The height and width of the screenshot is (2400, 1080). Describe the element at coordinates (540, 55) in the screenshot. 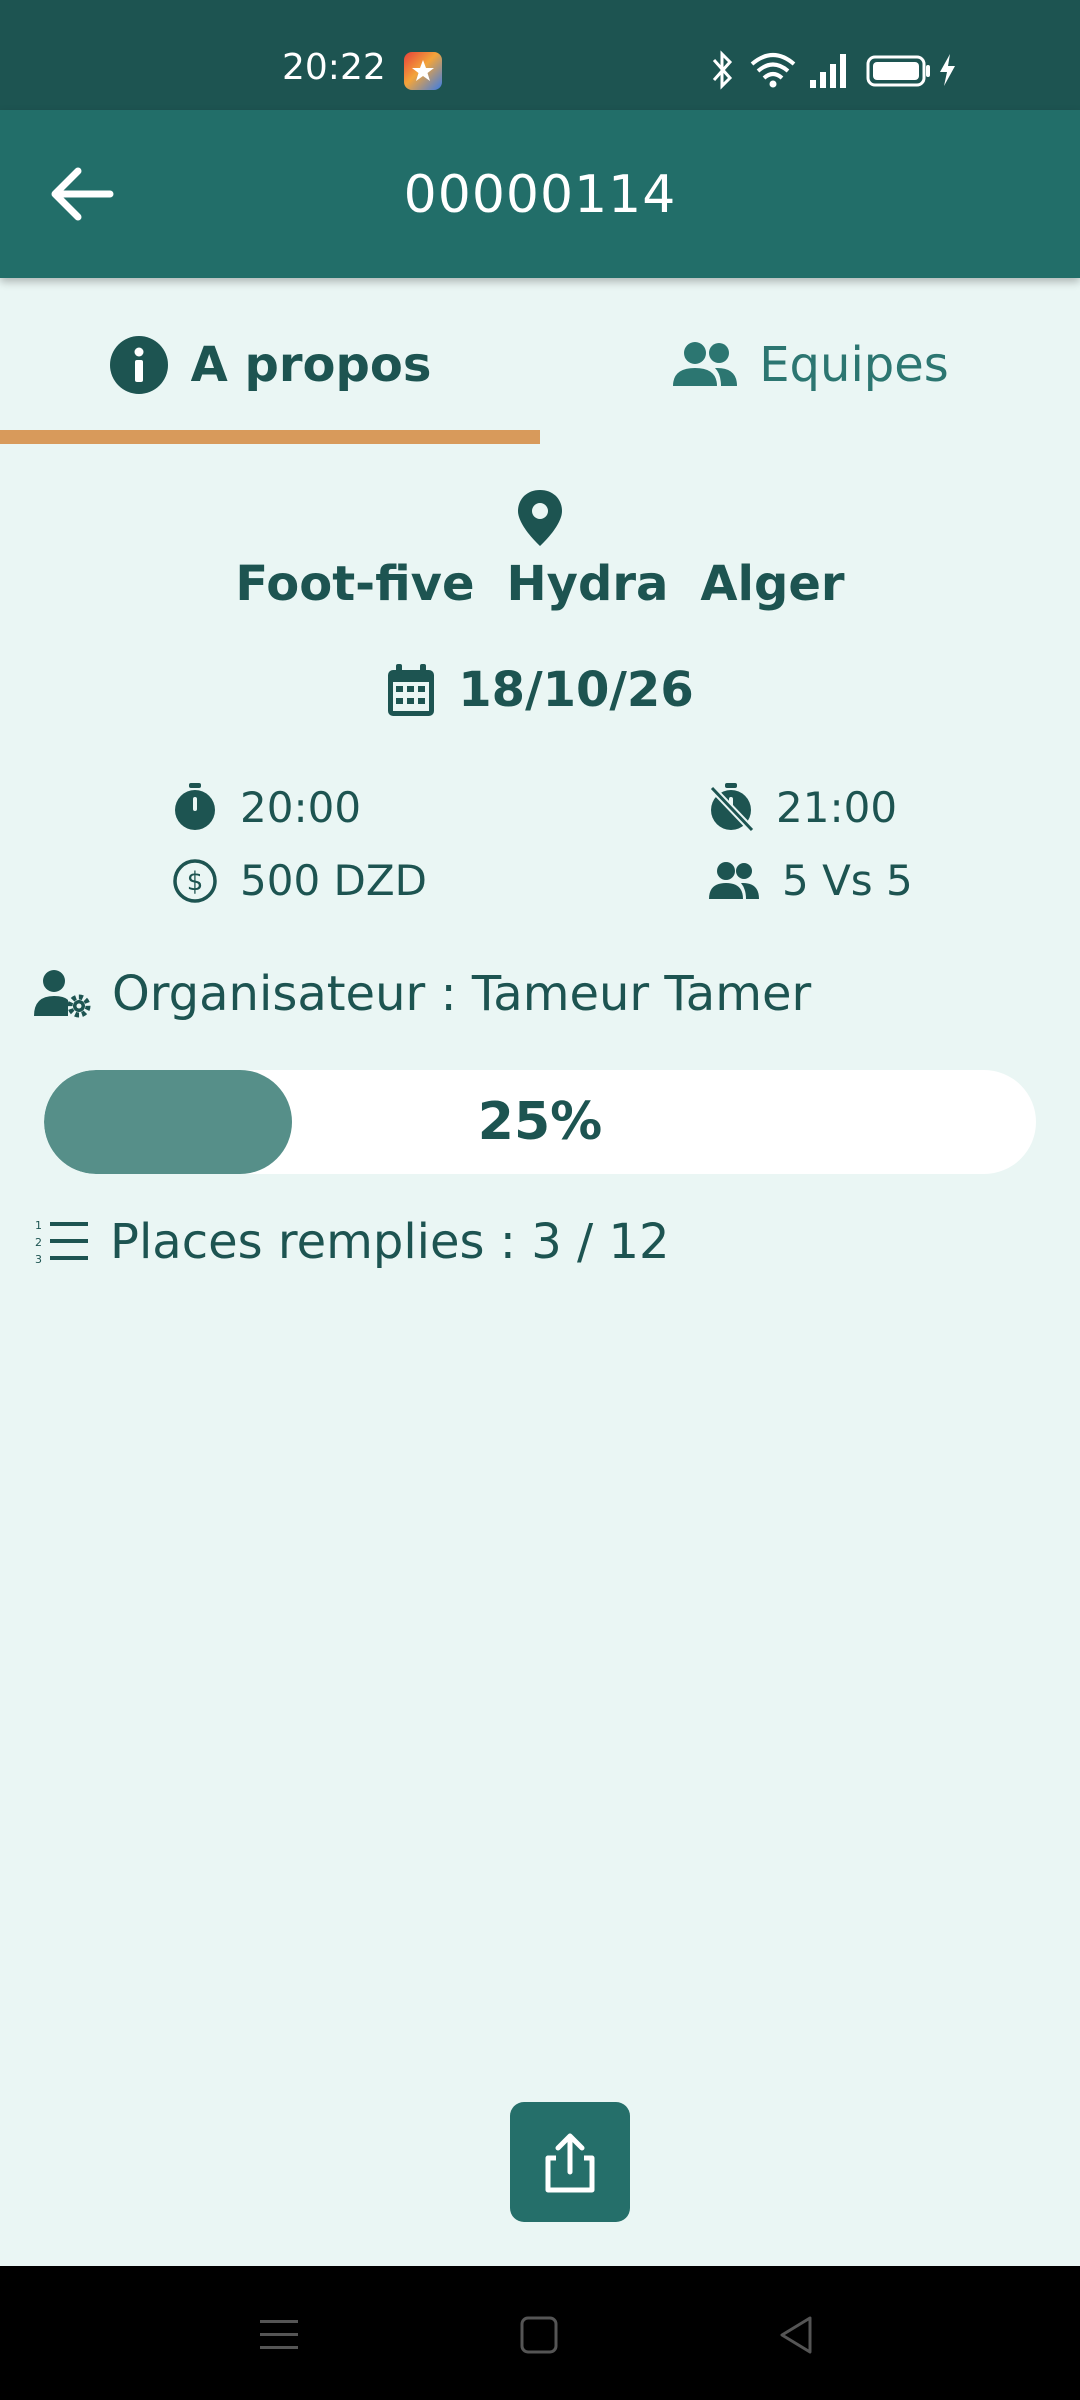

I see `status-bar: 20:22` at that location.